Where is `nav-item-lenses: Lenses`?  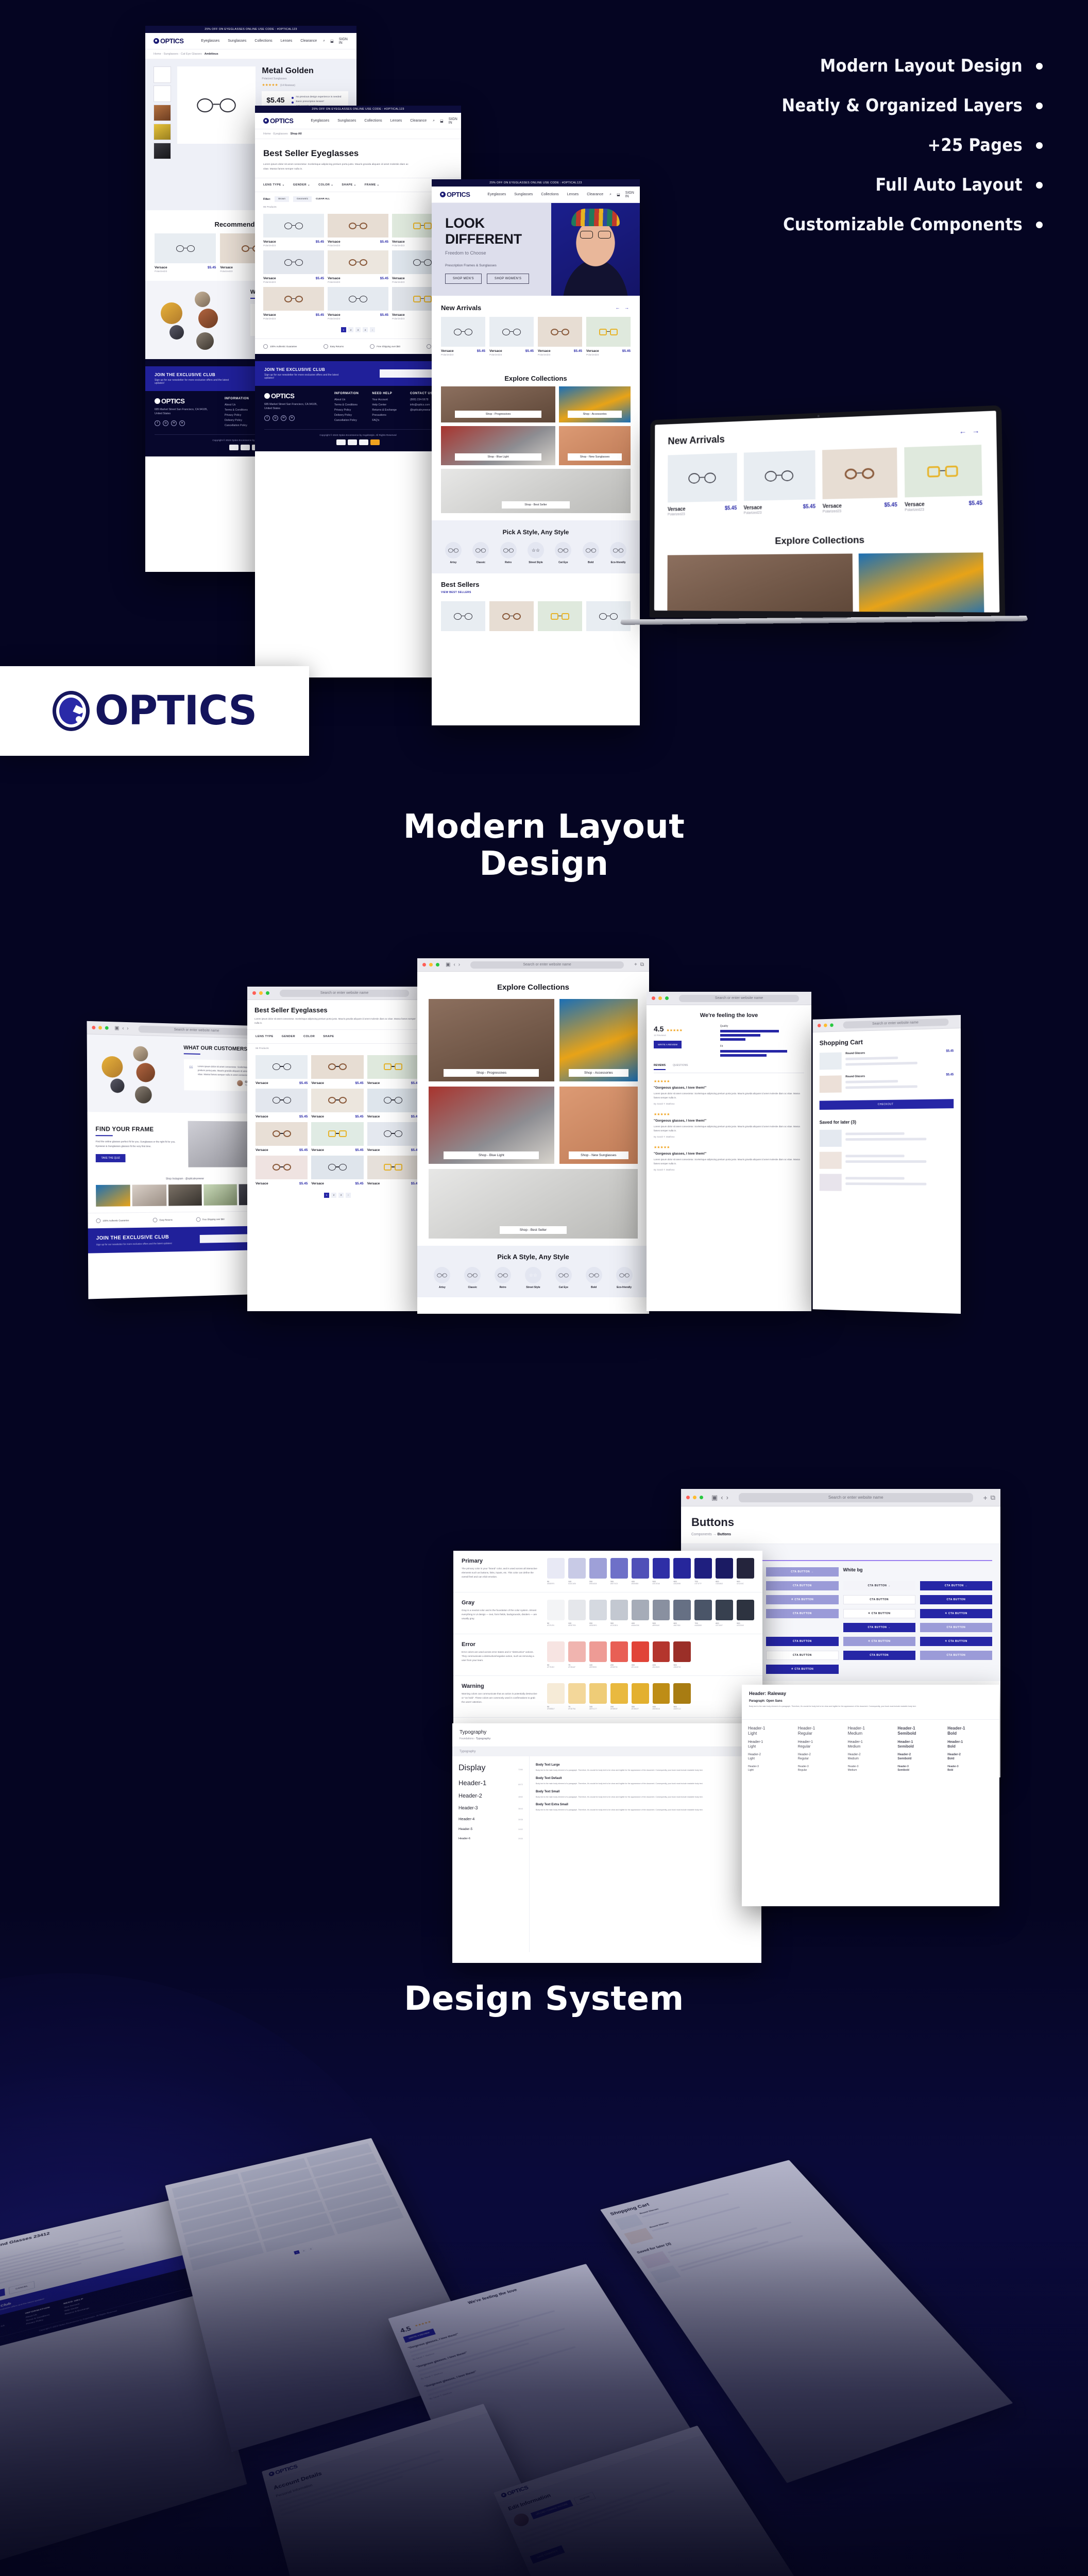
nav-item-lenses: Lenses is located at coordinates (573, 194).